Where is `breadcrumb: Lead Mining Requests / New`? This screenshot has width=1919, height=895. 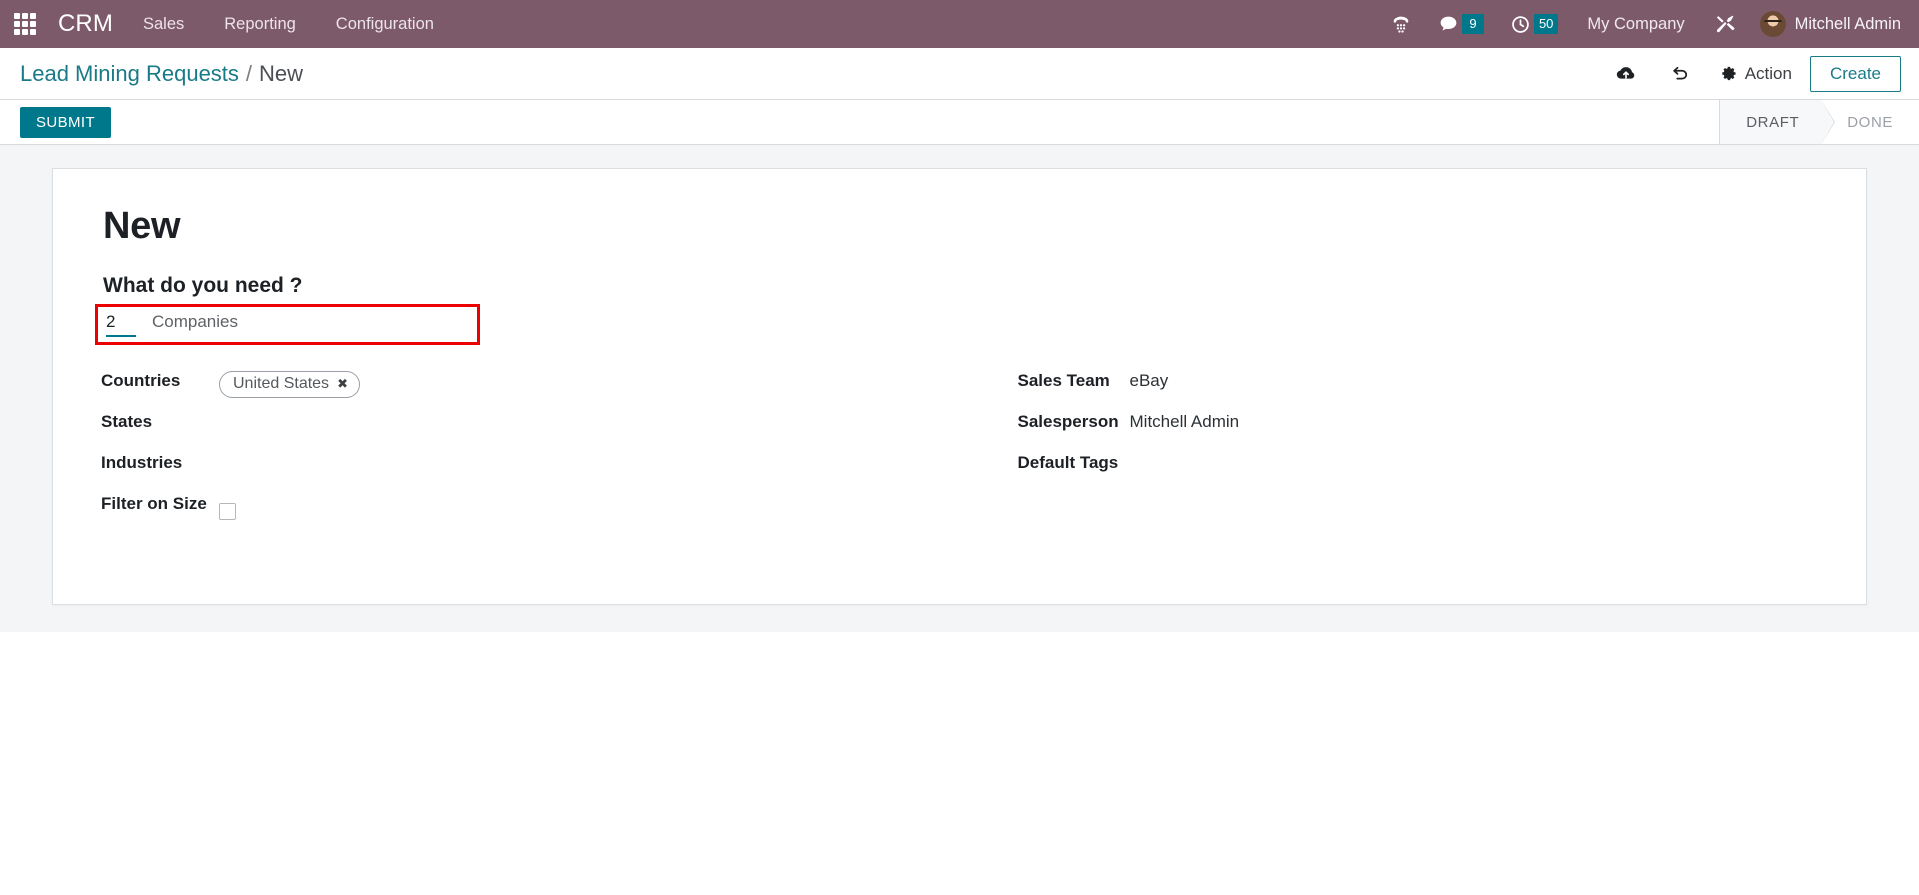 breadcrumb: Lead Mining Requests / New is located at coordinates (161, 74).